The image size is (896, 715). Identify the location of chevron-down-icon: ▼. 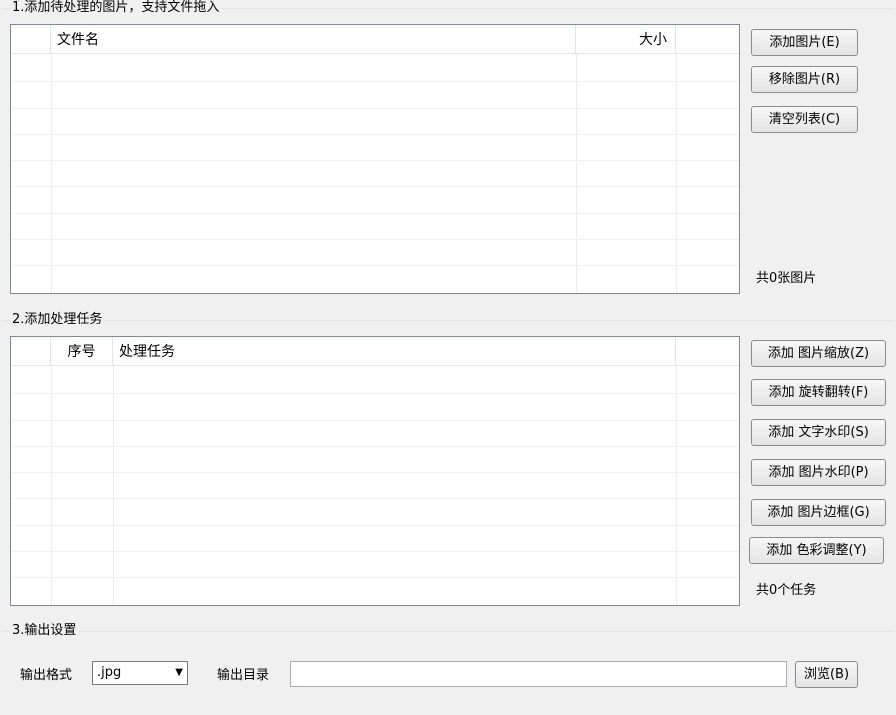
(179, 672).